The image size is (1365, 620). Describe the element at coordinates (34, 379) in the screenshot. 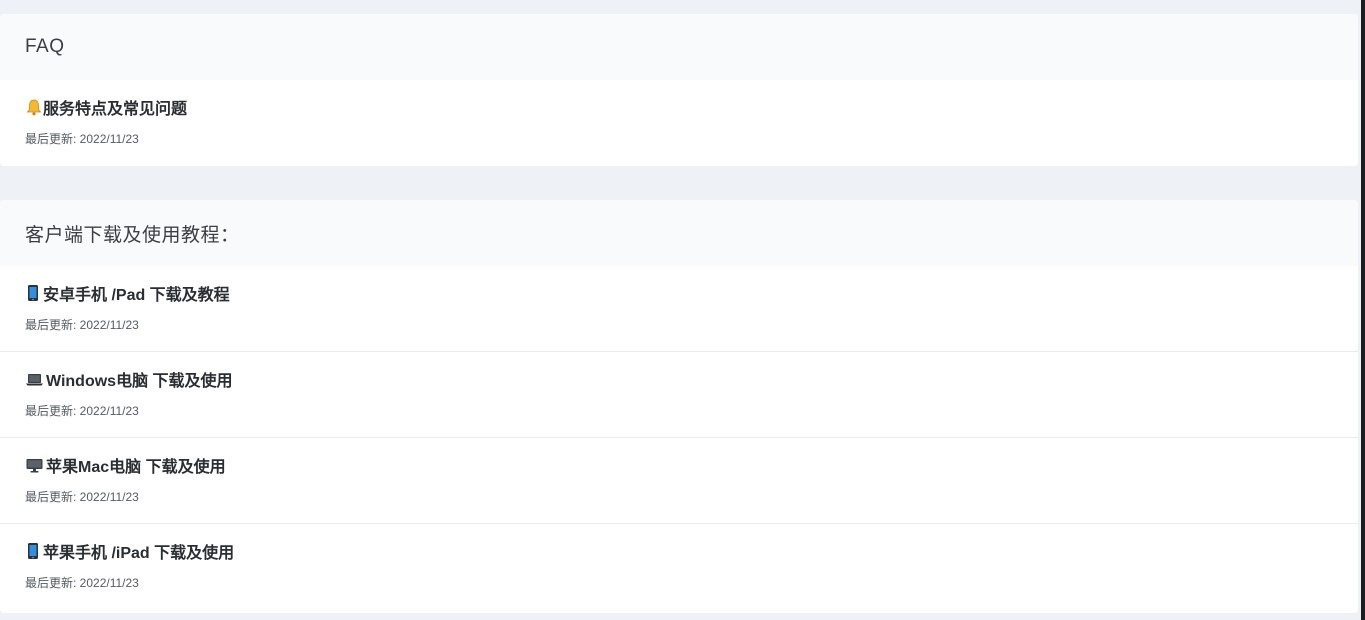

I see `laptop-icon` at that location.